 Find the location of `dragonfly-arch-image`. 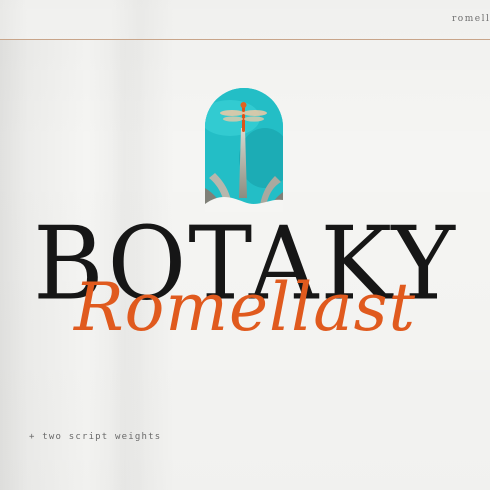

dragonfly-arch-image is located at coordinates (244, 150).